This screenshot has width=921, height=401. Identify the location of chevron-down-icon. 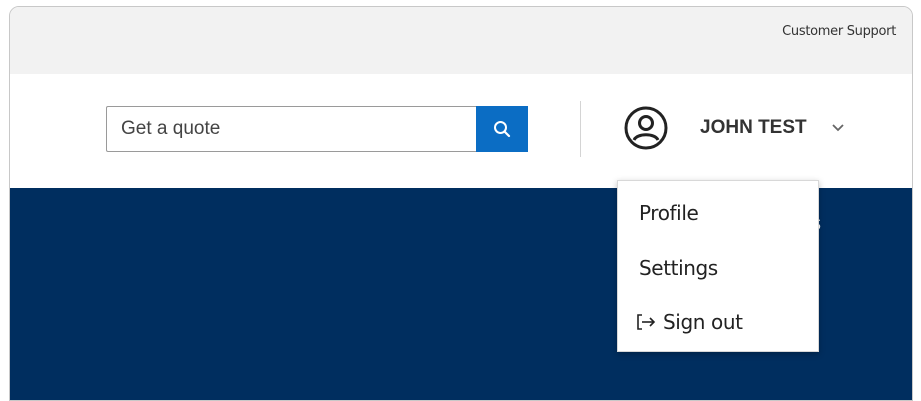
(837, 128).